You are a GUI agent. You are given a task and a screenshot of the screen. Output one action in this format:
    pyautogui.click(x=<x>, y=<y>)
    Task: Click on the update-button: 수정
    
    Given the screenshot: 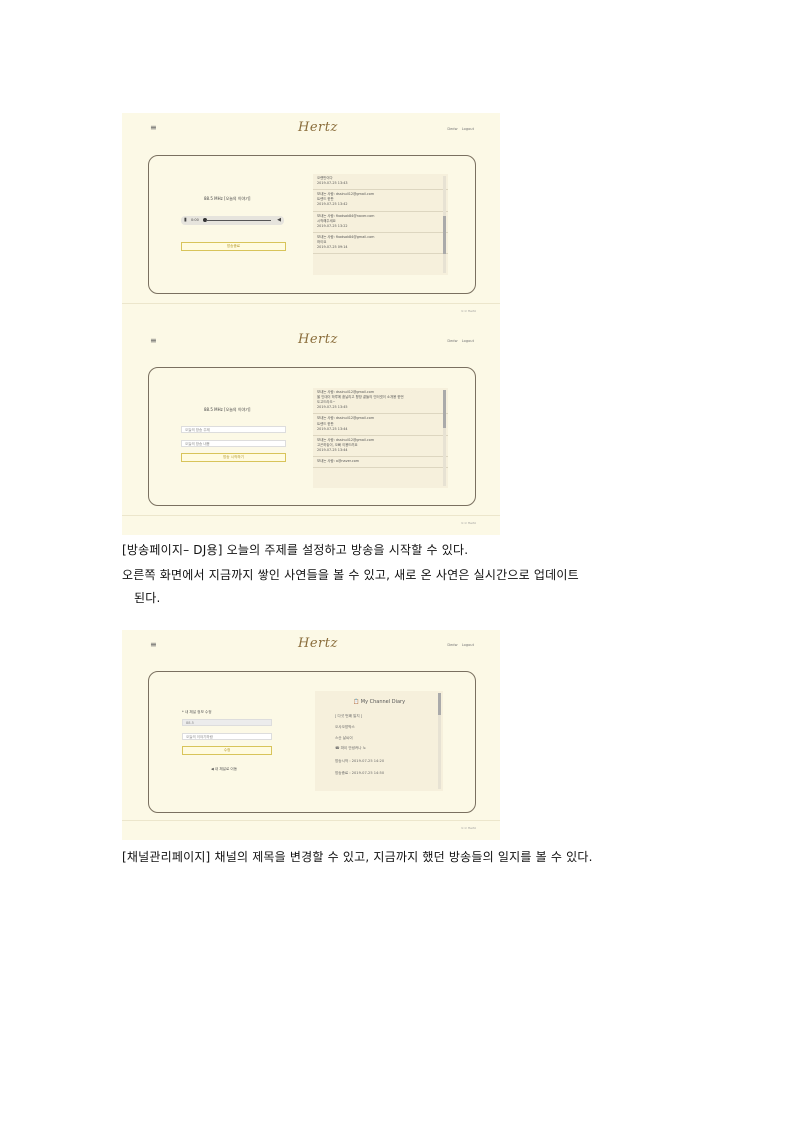 What is the action you would take?
    pyautogui.click(x=227, y=750)
    